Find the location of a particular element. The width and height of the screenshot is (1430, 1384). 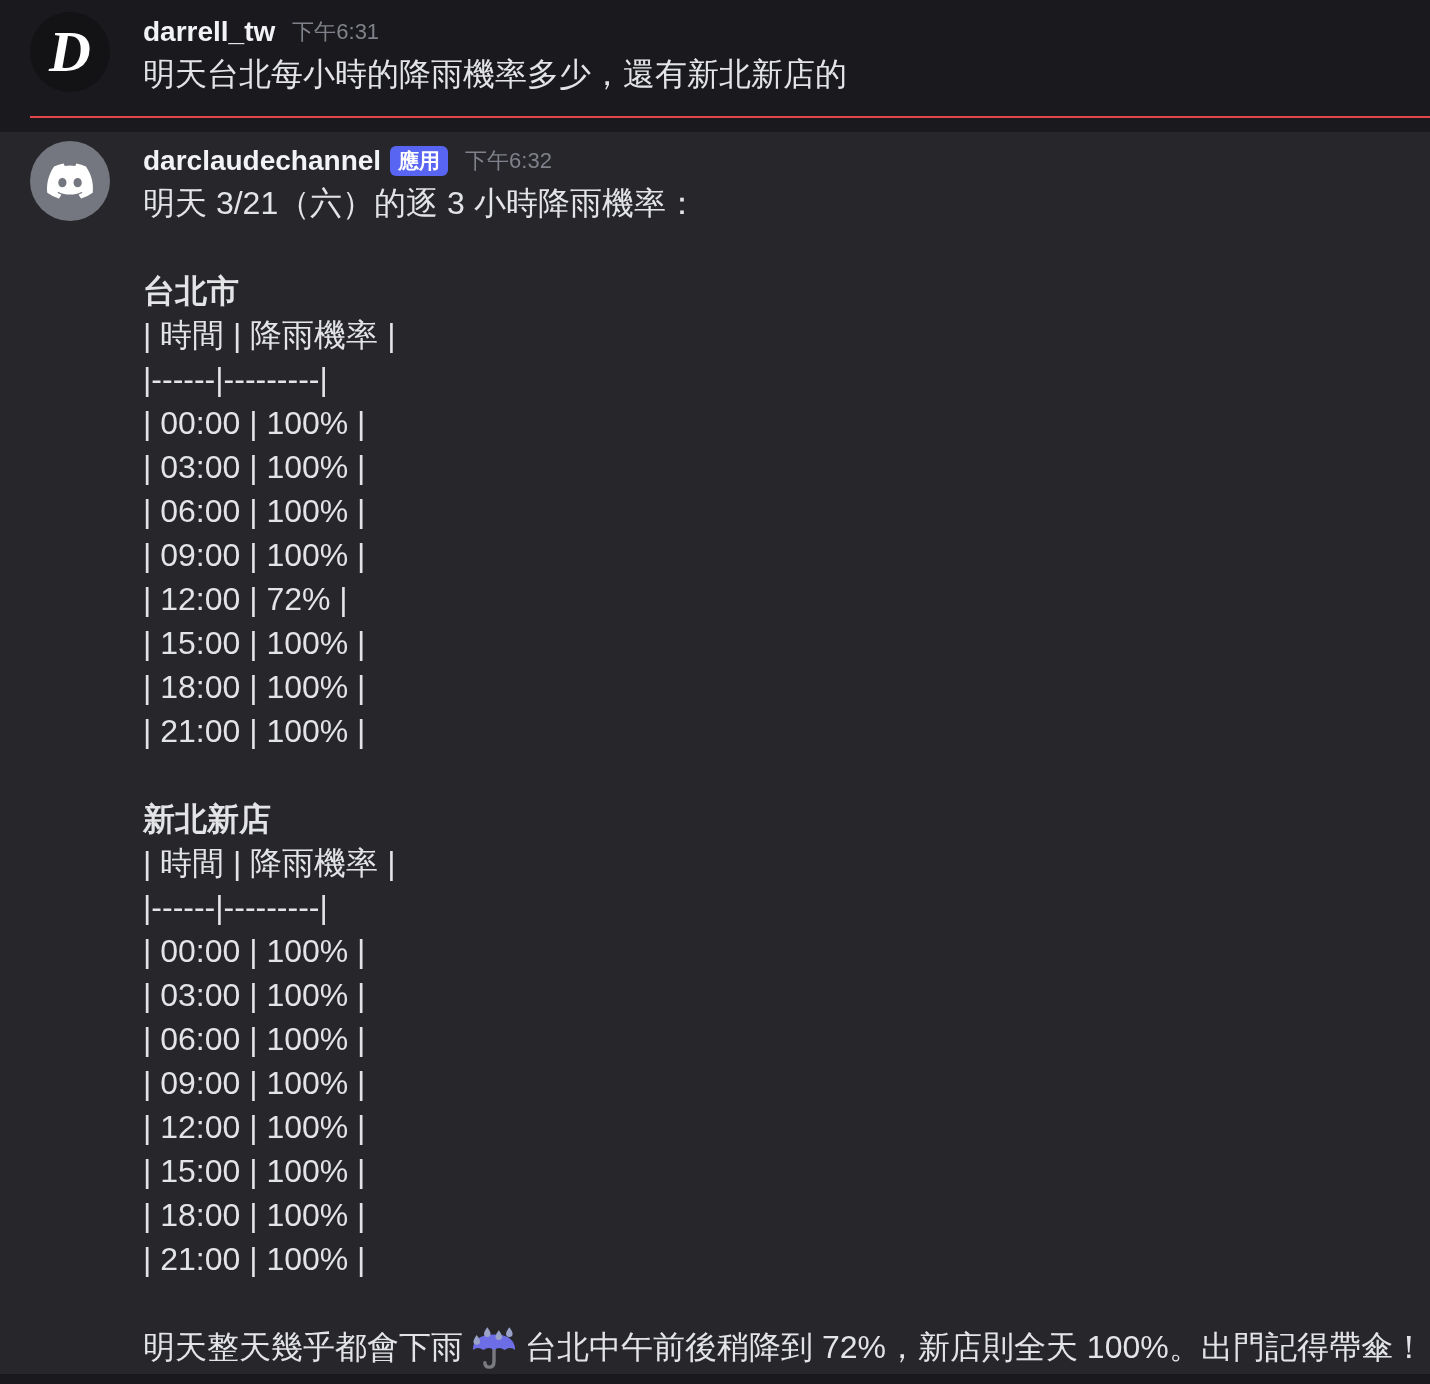

app-badge: 應用 is located at coordinates (419, 161).